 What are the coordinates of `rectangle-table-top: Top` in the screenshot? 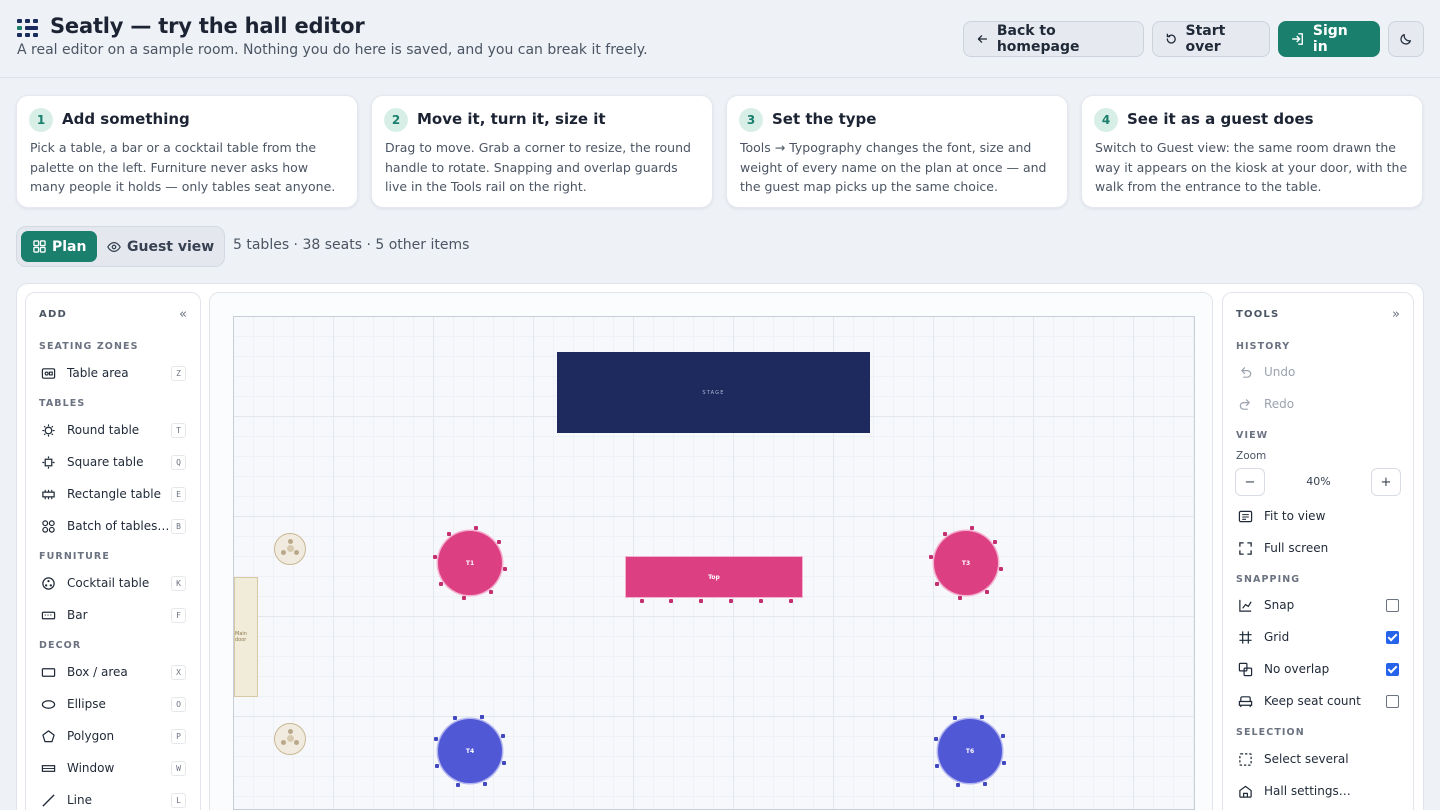 It's located at (714, 577).